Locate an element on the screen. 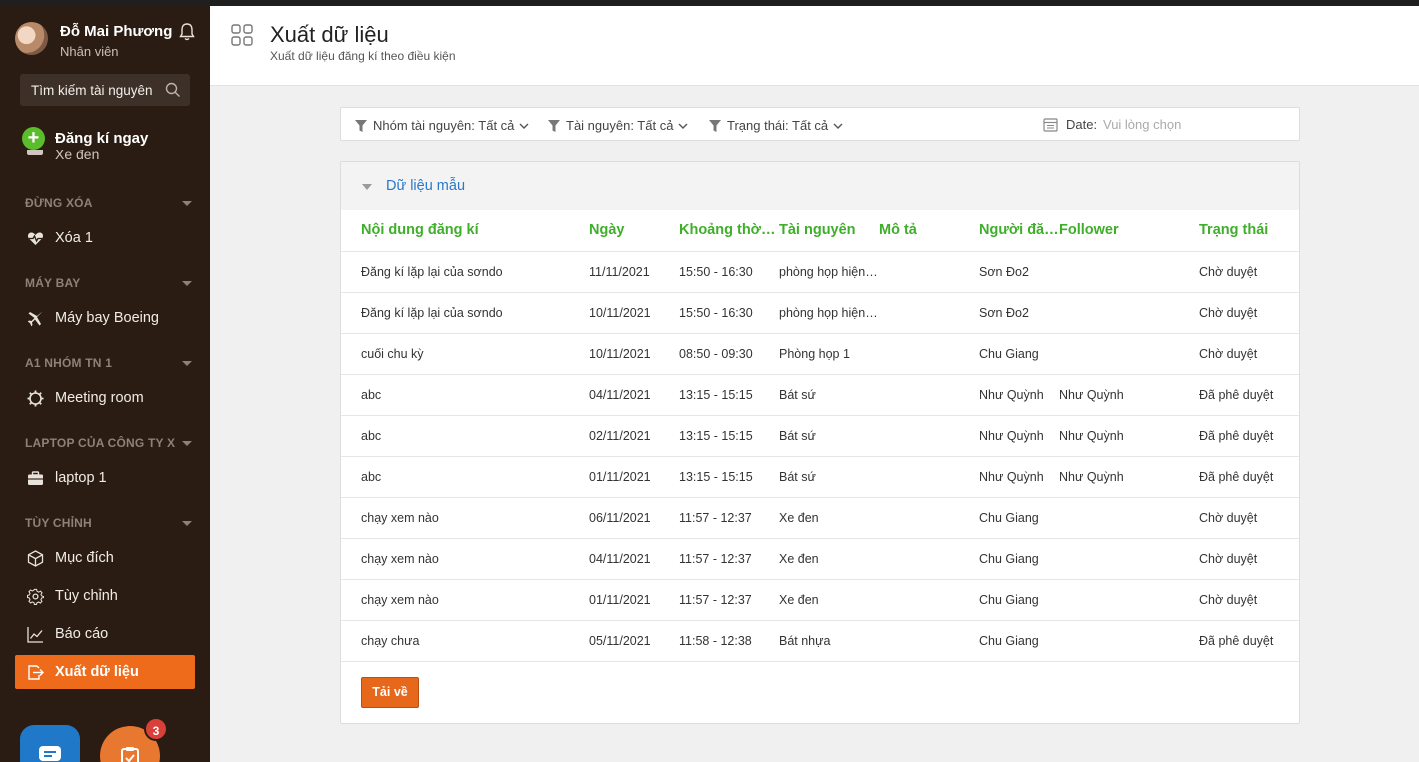  group-header-a1-nhom-tn-1: A1 NHÓM TN 1 is located at coordinates (110, 364).